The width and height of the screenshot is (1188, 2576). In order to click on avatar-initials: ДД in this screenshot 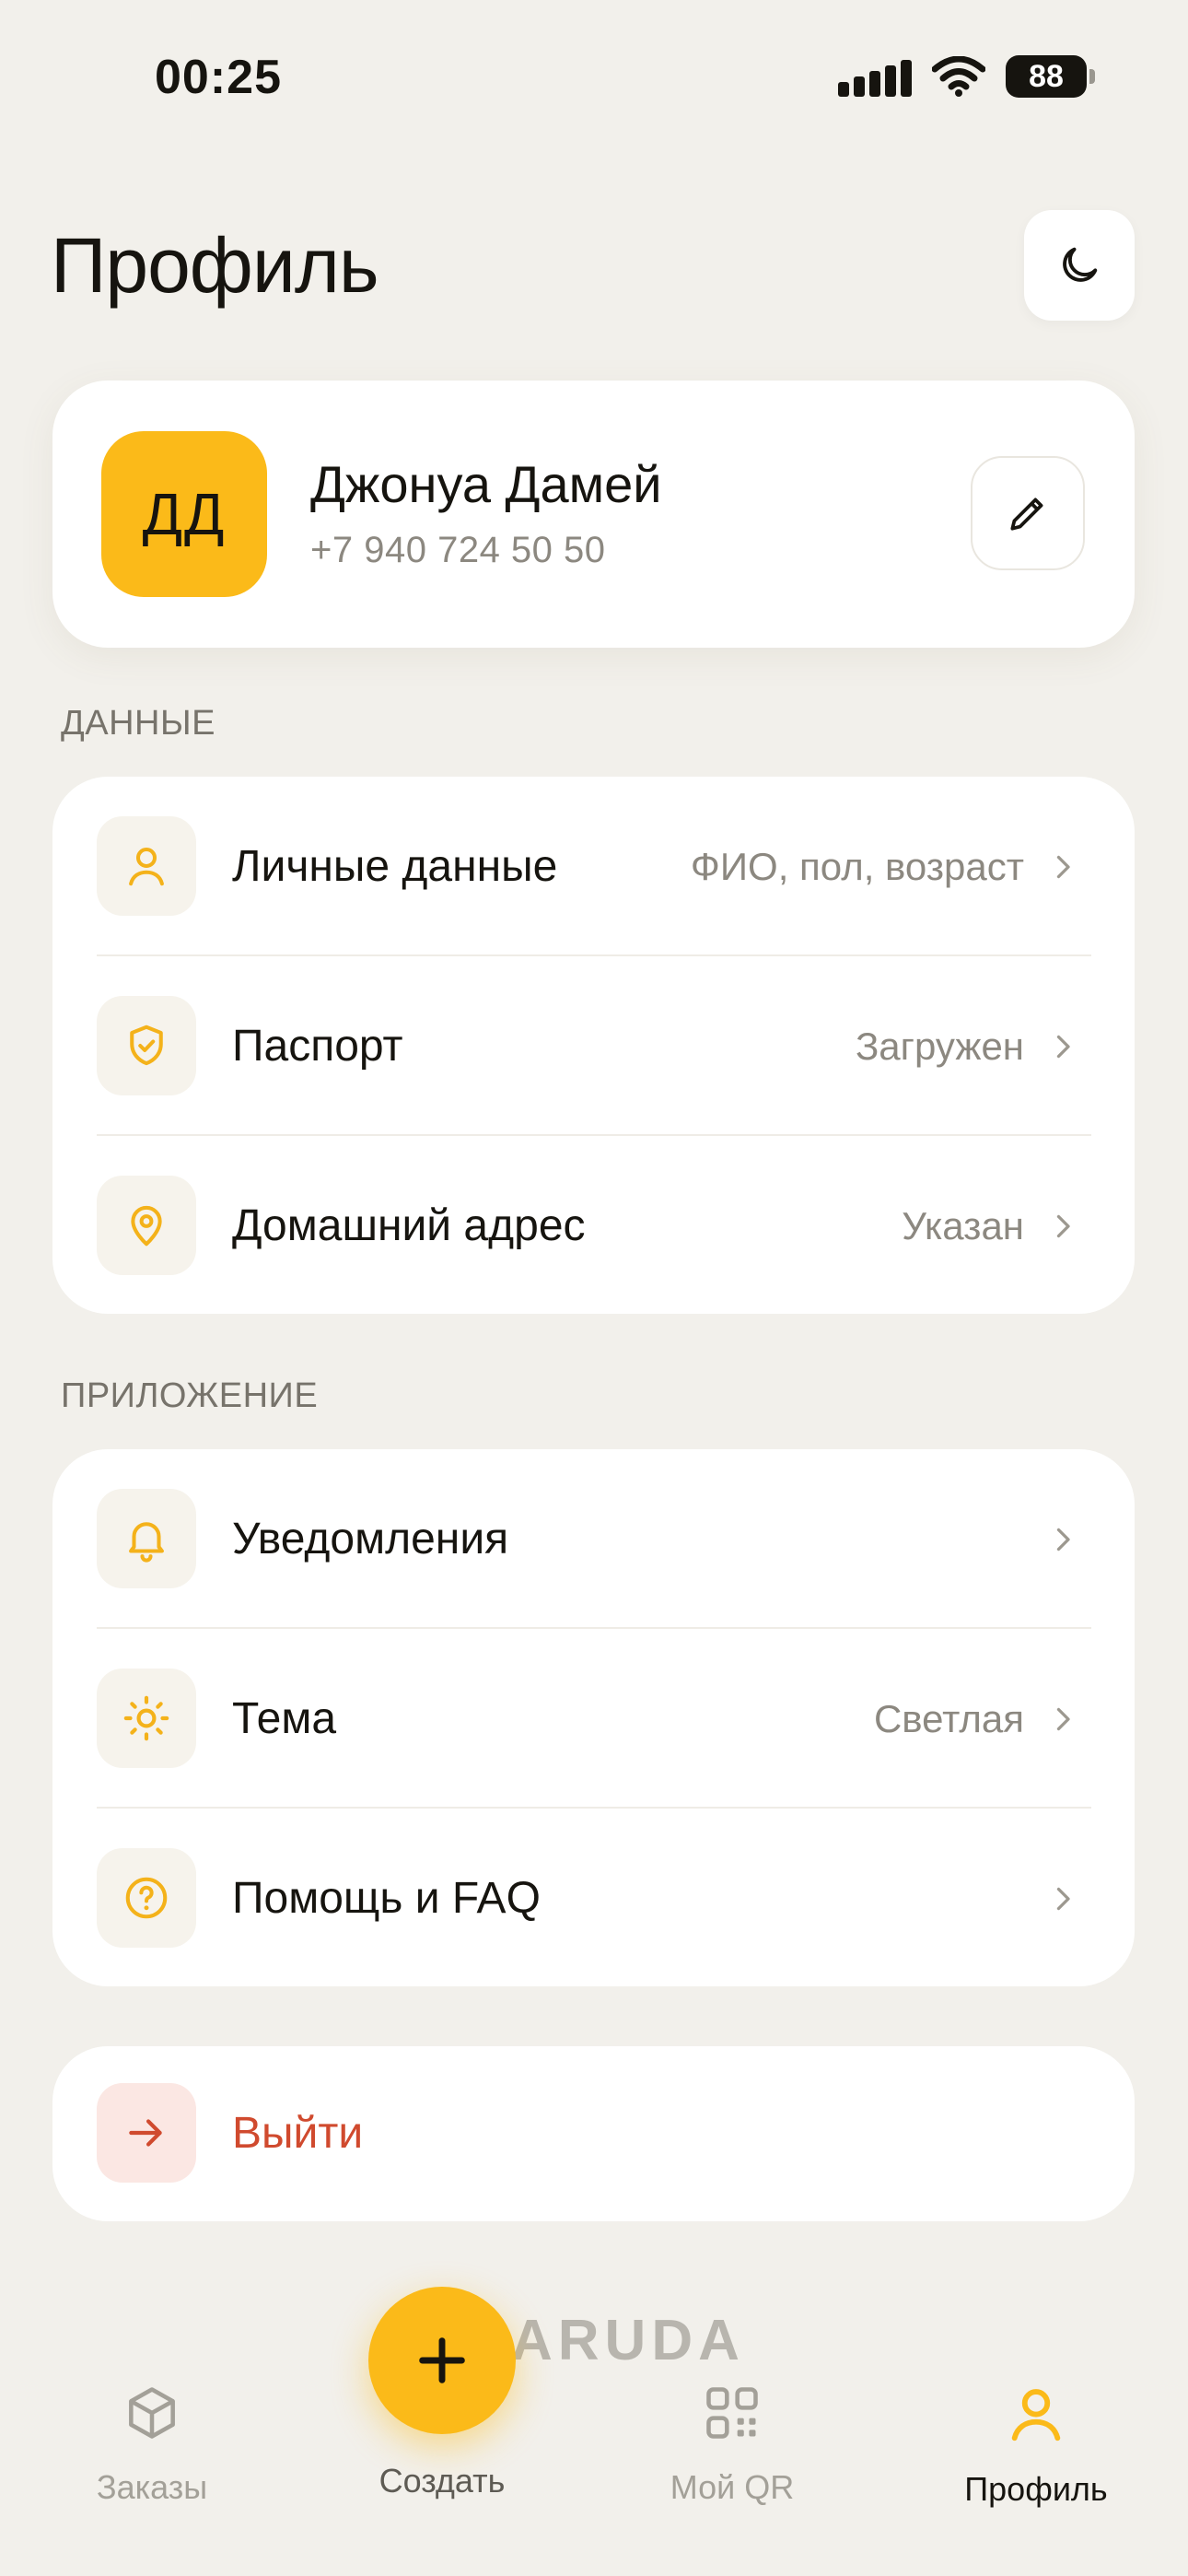, I will do `click(184, 514)`.